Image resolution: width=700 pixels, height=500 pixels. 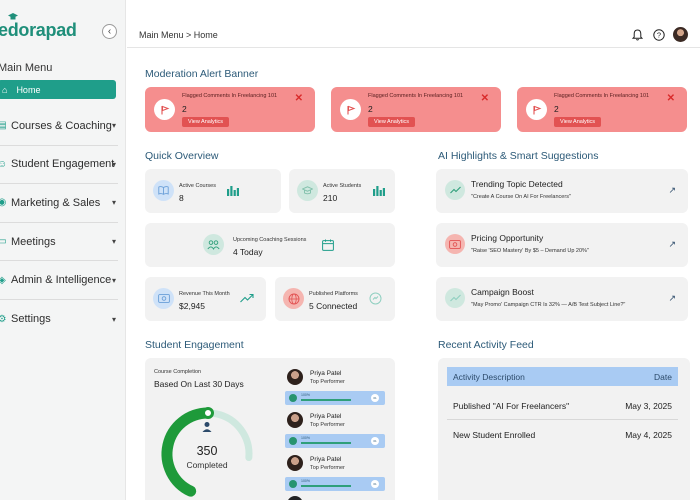 What do you see at coordinates (3, 242) in the screenshot?
I see `video-icon: ▭` at bounding box center [3, 242].